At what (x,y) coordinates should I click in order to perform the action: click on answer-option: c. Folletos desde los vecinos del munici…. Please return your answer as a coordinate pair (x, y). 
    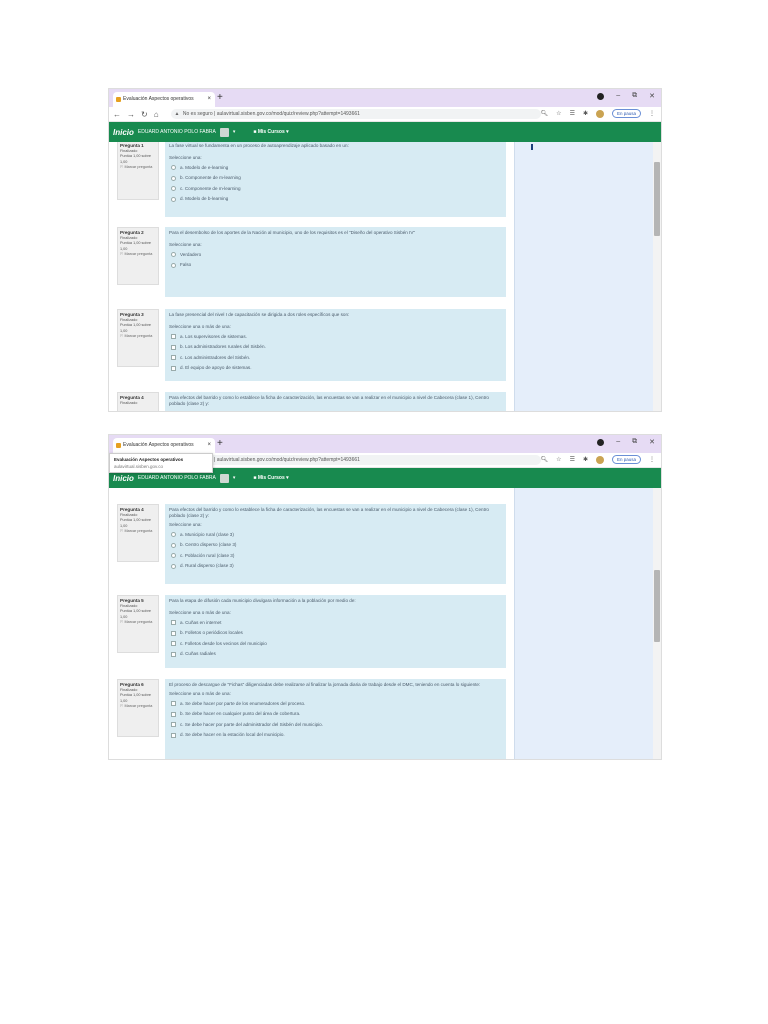
    Looking at the image, I should click on (336, 643).